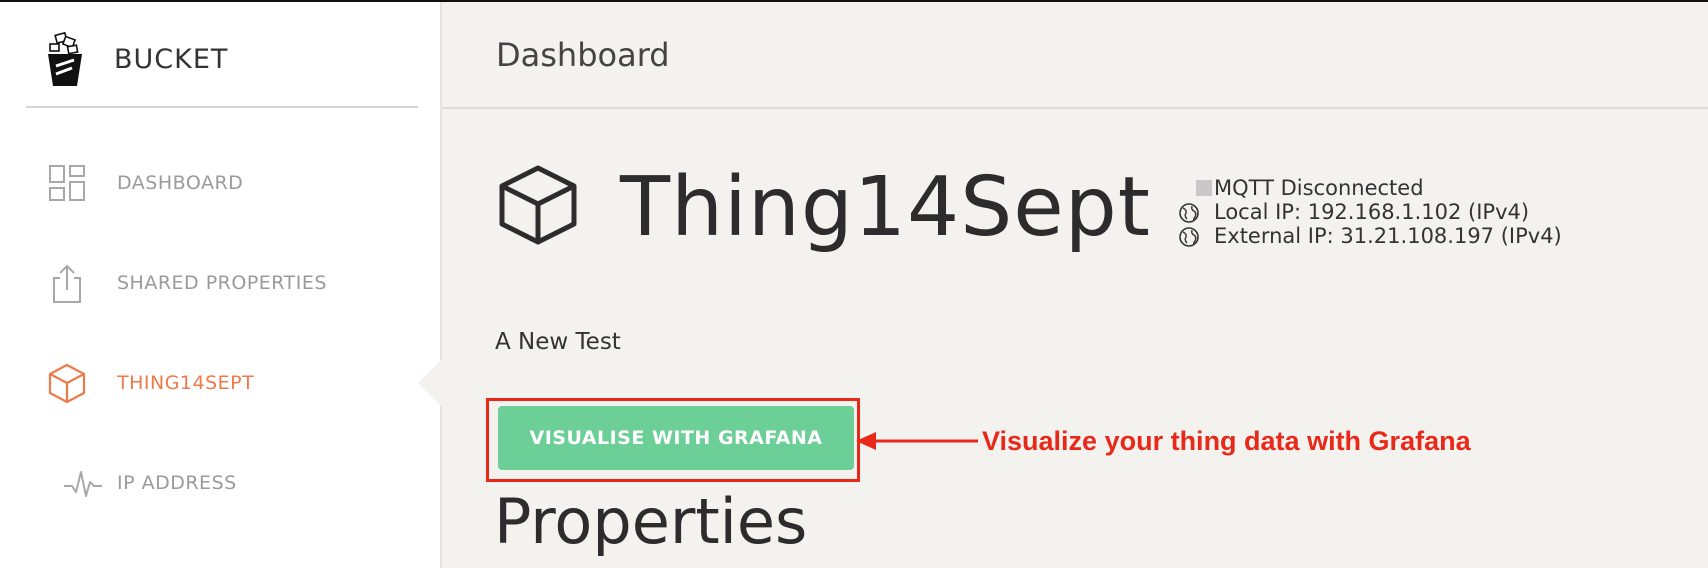 The width and height of the screenshot is (1708, 568). I want to click on dashboard-grid-icon, so click(67, 183).